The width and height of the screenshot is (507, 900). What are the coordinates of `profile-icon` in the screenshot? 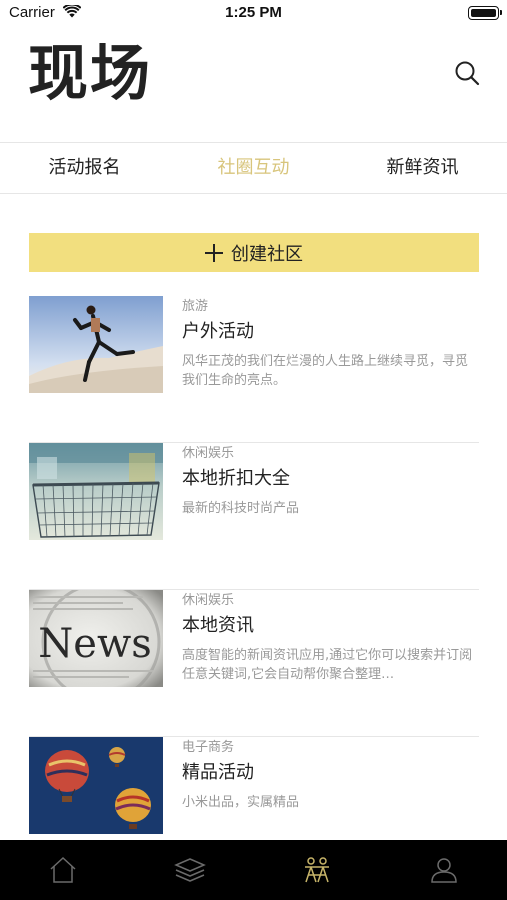 It's located at (443, 870).